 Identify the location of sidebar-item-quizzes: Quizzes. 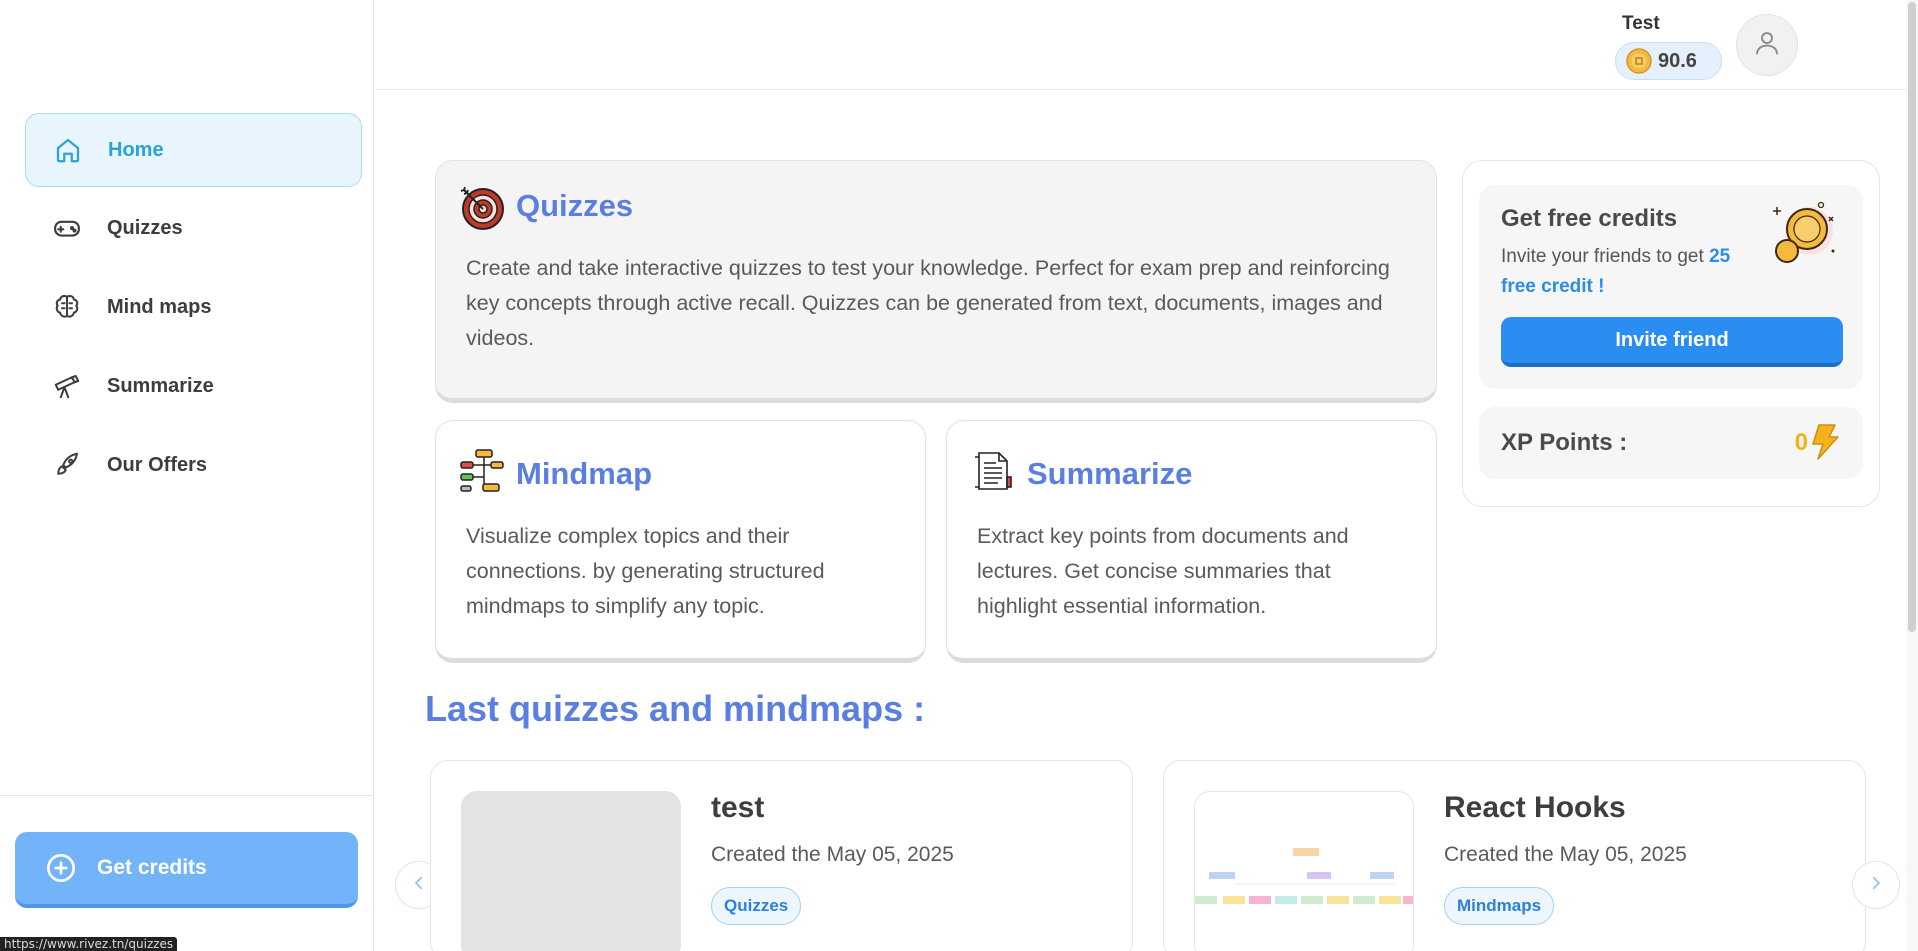
(193, 228).